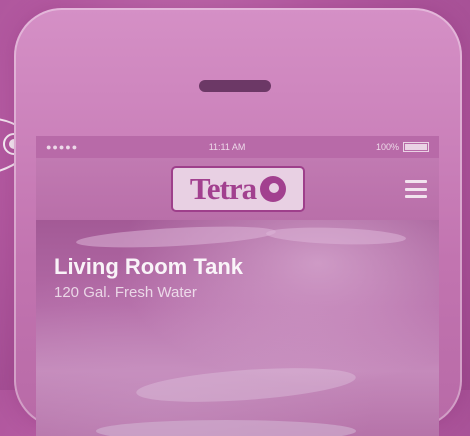 This screenshot has height=436, width=470. What do you see at coordinates (223, 188) in the screenshot?
I see `logo-text: Tetra` at bounding box center [223, 188].